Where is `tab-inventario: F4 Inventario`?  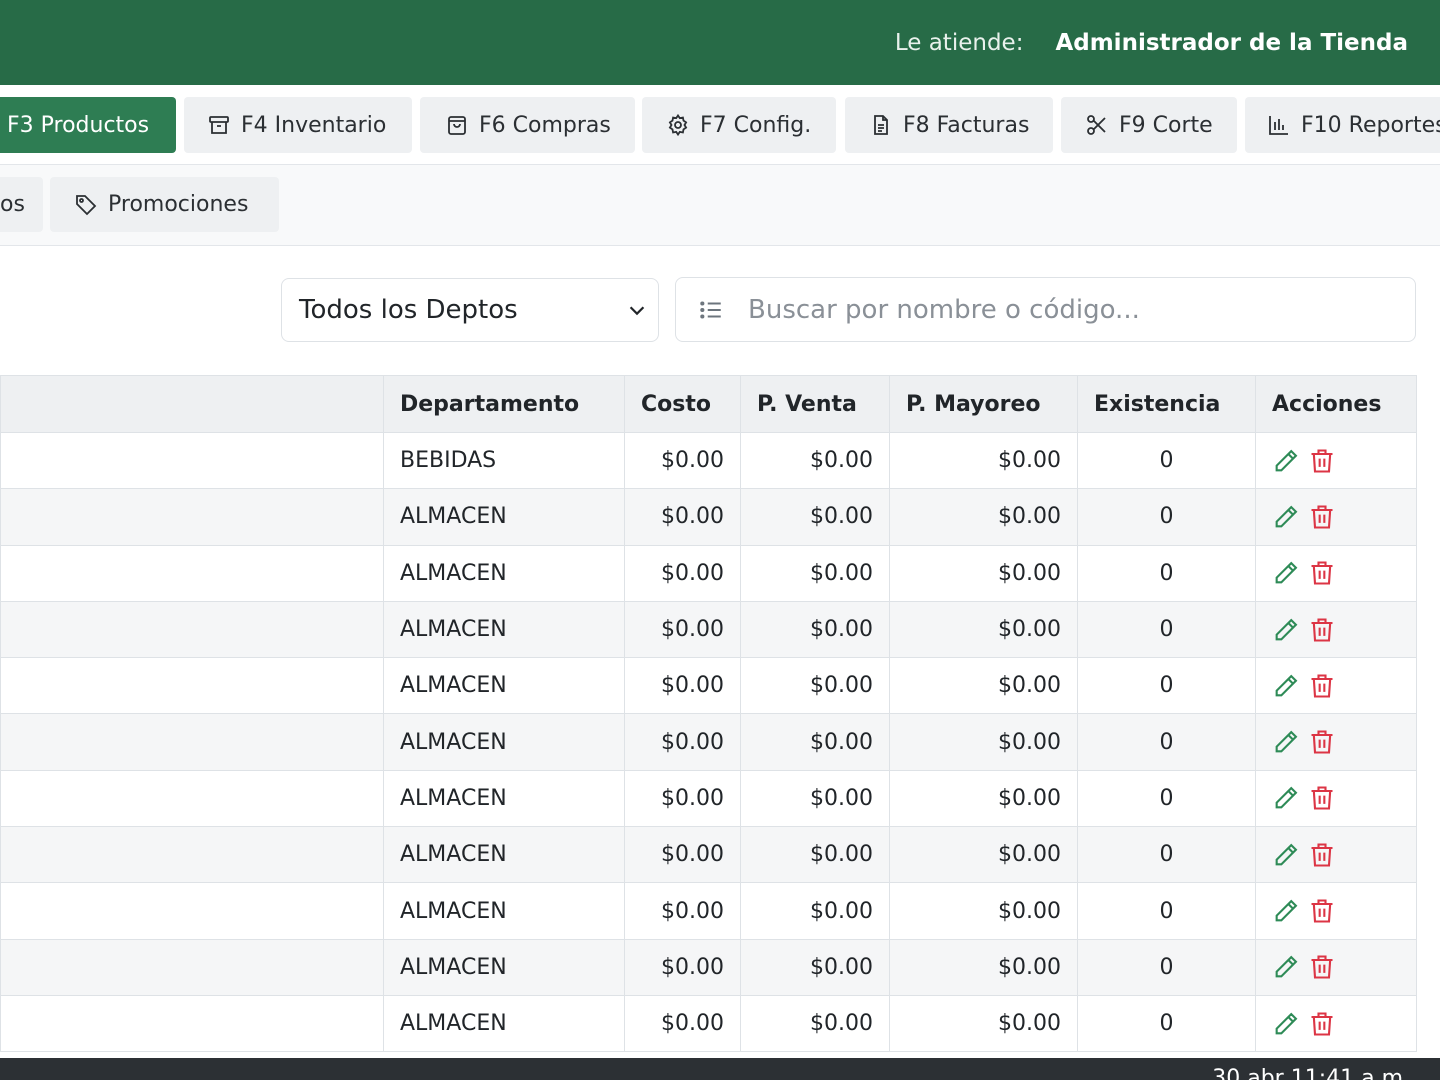
tab-inventario: F4 Inventario is located at coordinates (298, 125).